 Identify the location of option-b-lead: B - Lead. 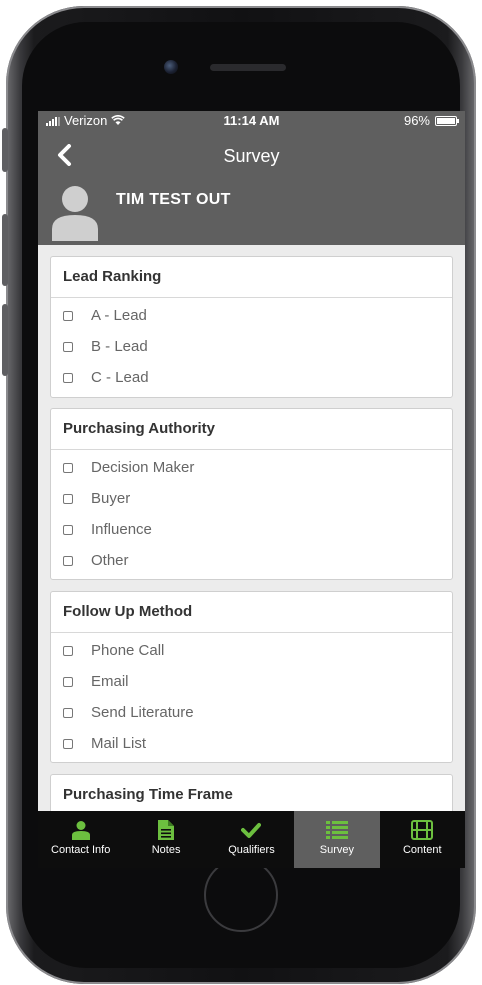
(251, 346).